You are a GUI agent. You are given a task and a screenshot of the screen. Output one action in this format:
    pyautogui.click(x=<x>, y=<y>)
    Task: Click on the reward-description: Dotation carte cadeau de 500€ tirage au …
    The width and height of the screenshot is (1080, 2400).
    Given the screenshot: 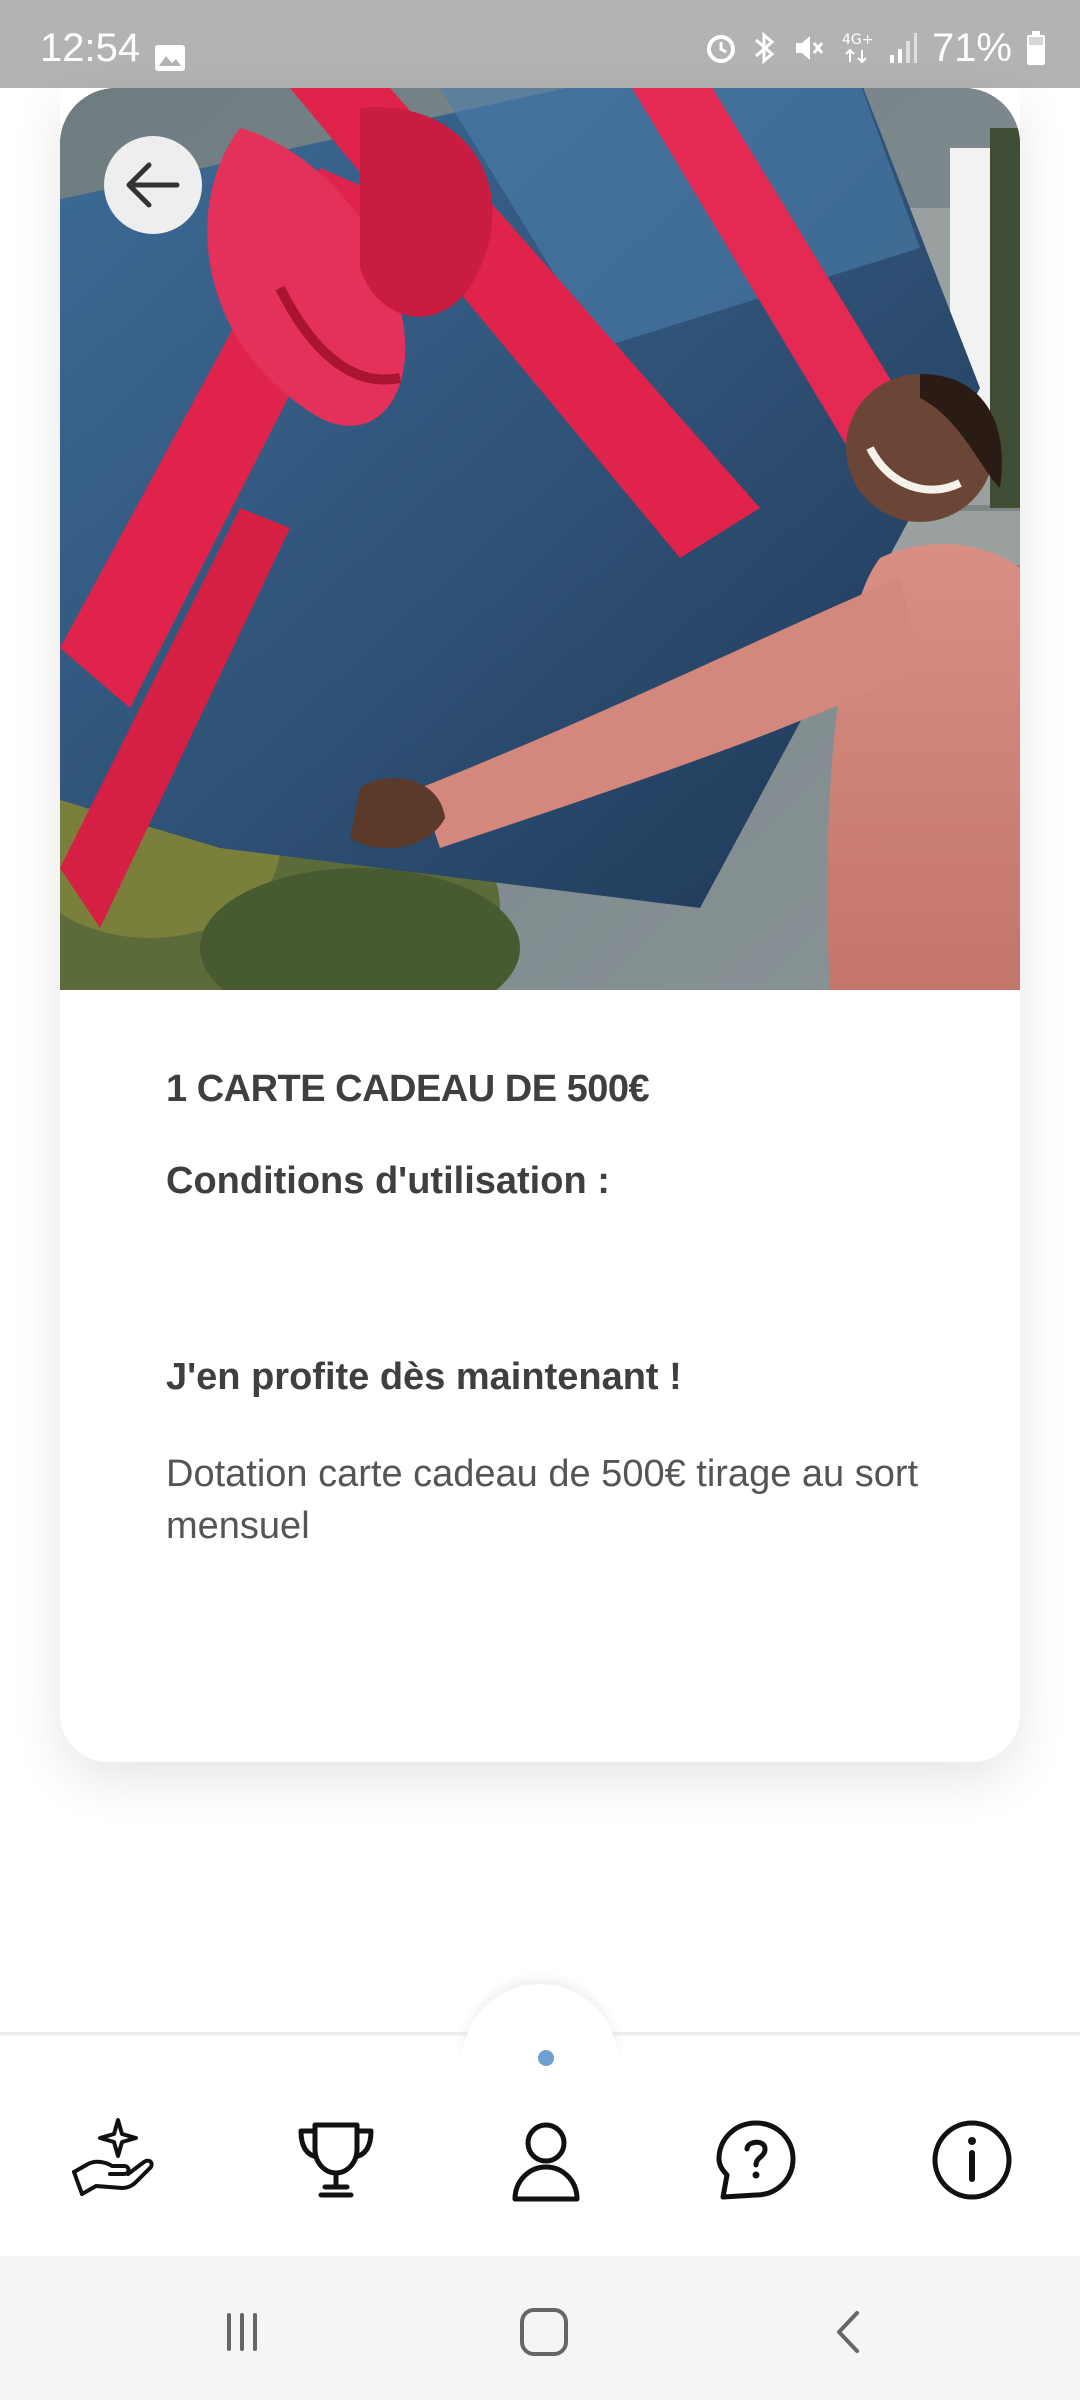 What is the action you would take?
    pyautogui.click(x=542, y=1500)
    